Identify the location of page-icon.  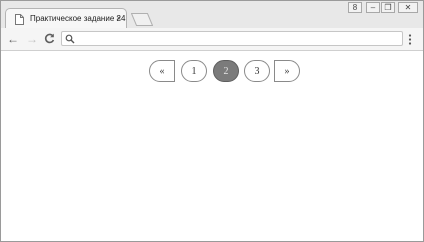
(19, 19).